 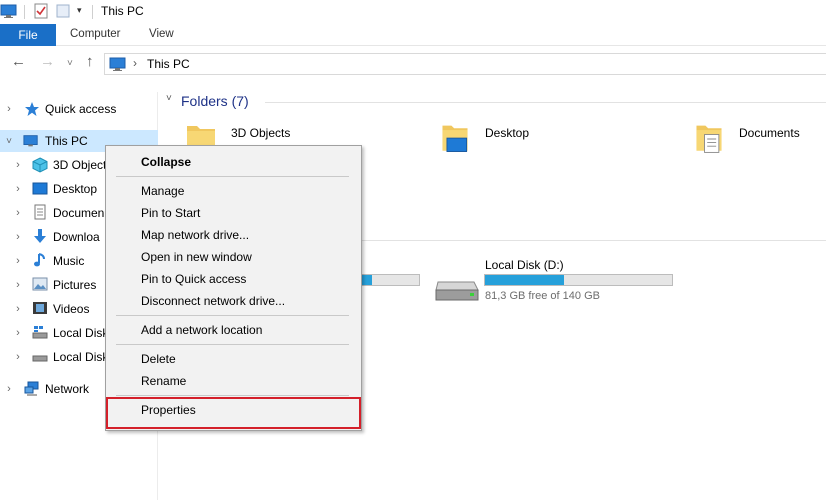 I want to click on drive-d-label: Local Disk (D:), so click(x=524, y=265).